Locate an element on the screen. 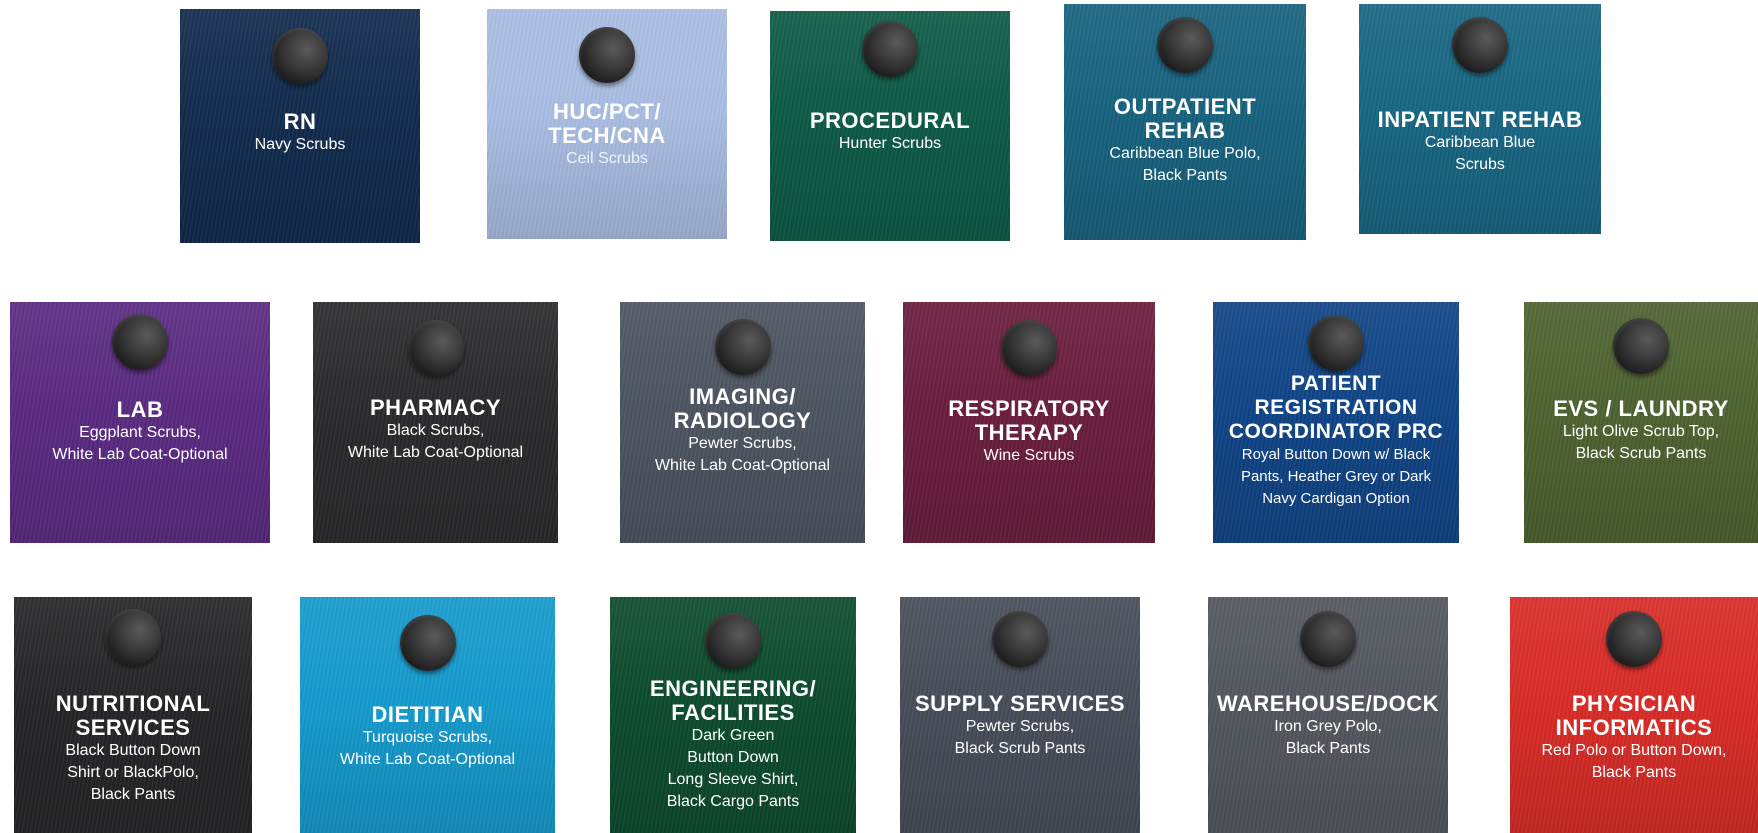 The image size is (1758, 833). swatch-description: Ceil Scrubs is located at coordinates (607, 158).